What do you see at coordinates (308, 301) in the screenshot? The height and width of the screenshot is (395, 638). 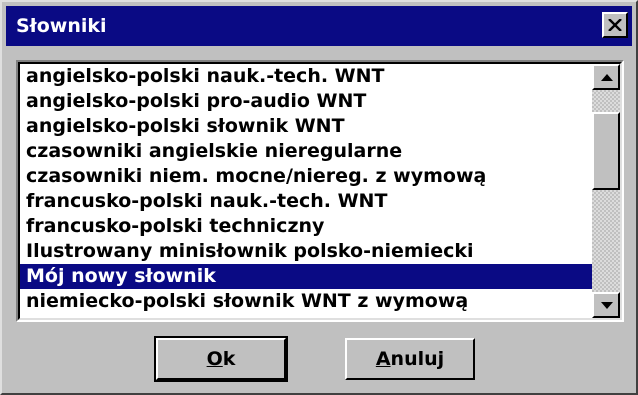 I see `dictionary-list-item: niemiecko-polski słownik WNT z wymową` at bounding box center [308, 301].